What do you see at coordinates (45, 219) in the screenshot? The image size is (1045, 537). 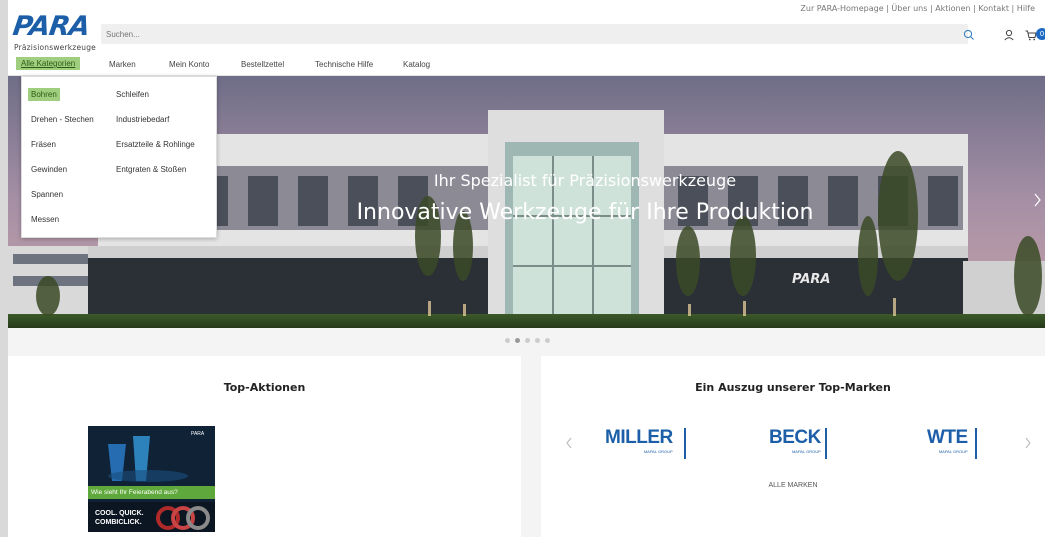 I see `category-messen: Messen` at bounding box center [45, 219].